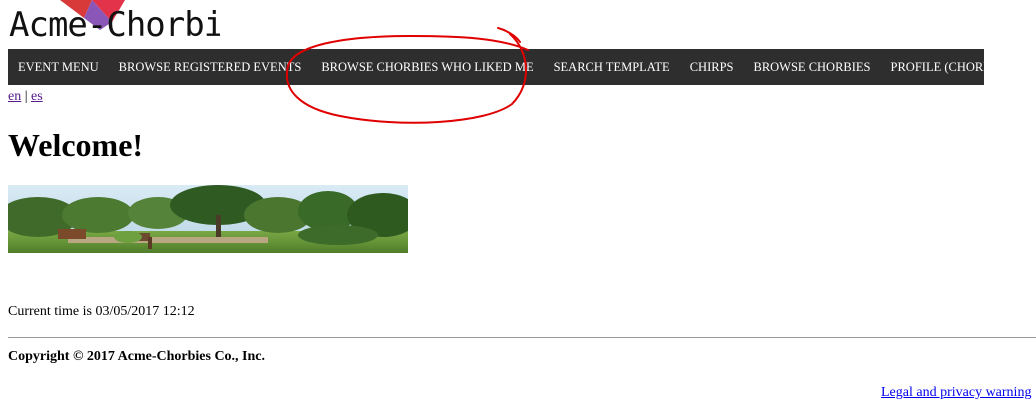 The image size is (1036, 406). I want to click on lang-en-link: en, so click(14, 96).